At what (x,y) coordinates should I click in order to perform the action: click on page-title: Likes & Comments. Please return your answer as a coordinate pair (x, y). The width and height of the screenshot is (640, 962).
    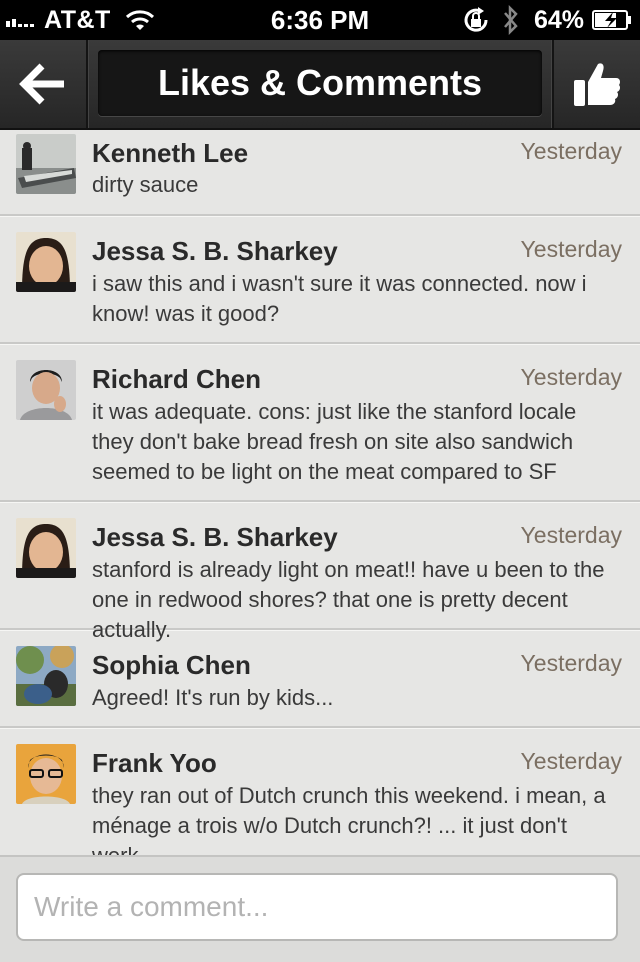
    Looking at the image, I should click on (320, 82).